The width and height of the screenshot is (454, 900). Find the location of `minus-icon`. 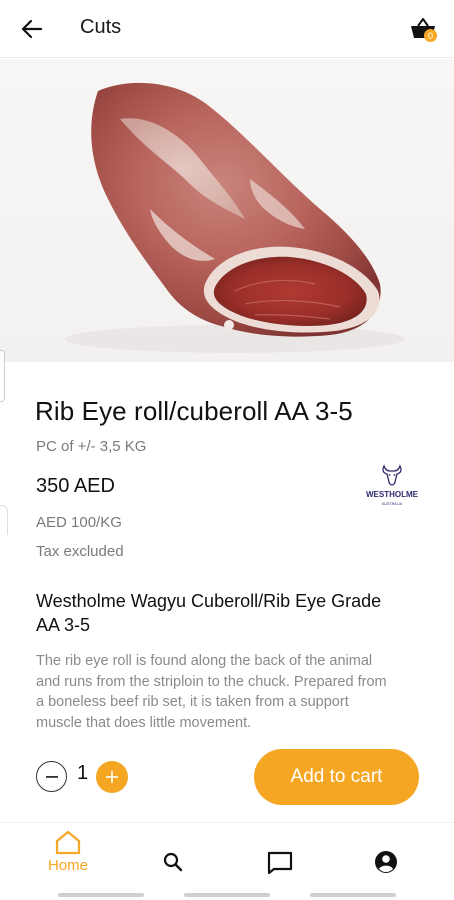

minus-icon is located at coordinates (51, 776).